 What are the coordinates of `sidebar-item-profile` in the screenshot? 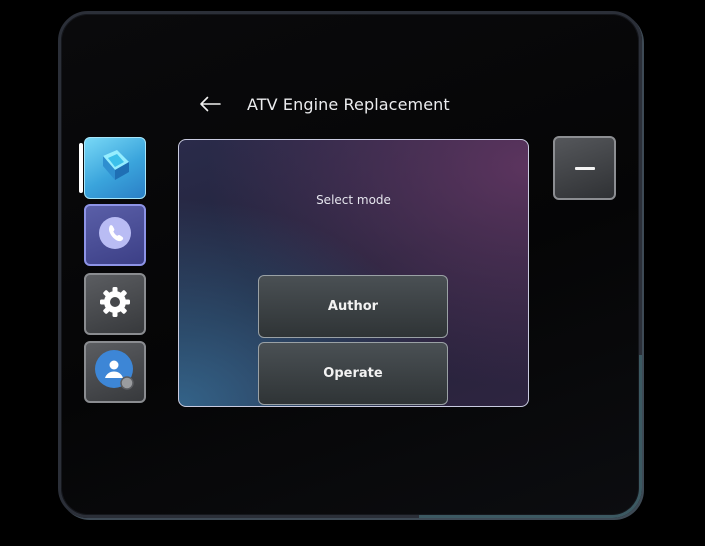 It's located at (115, 372).